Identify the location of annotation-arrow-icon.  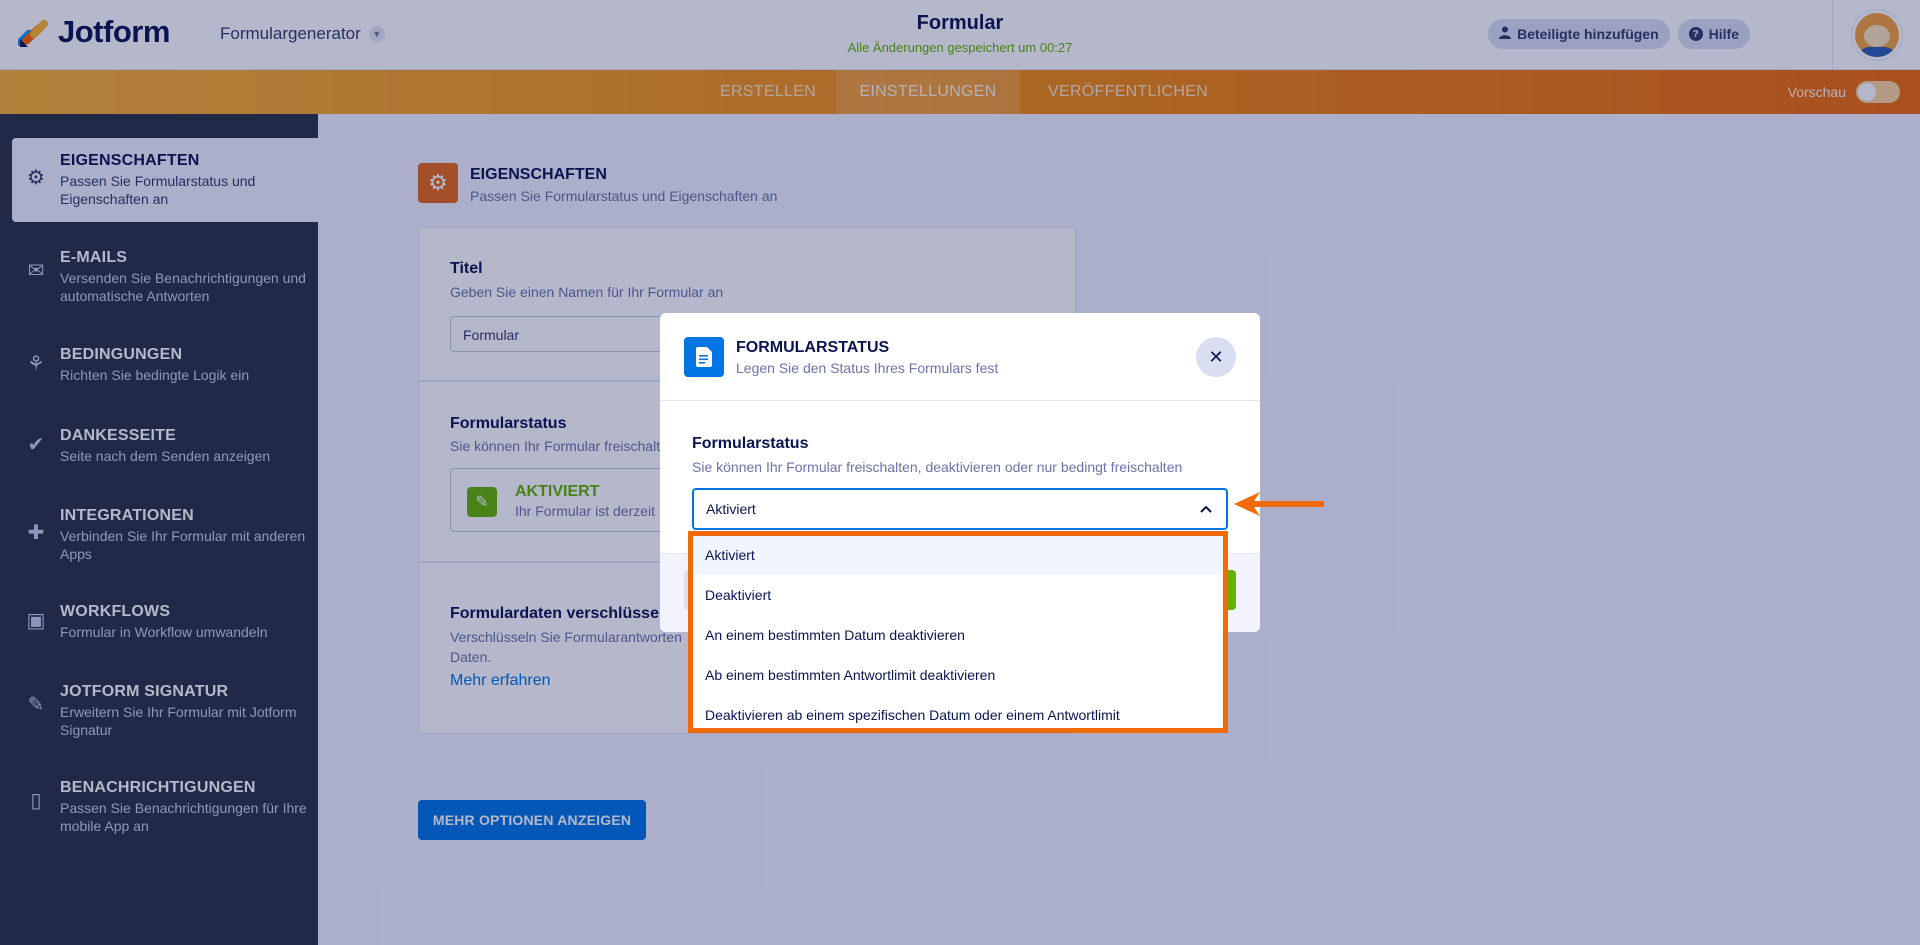
(1279, 504).